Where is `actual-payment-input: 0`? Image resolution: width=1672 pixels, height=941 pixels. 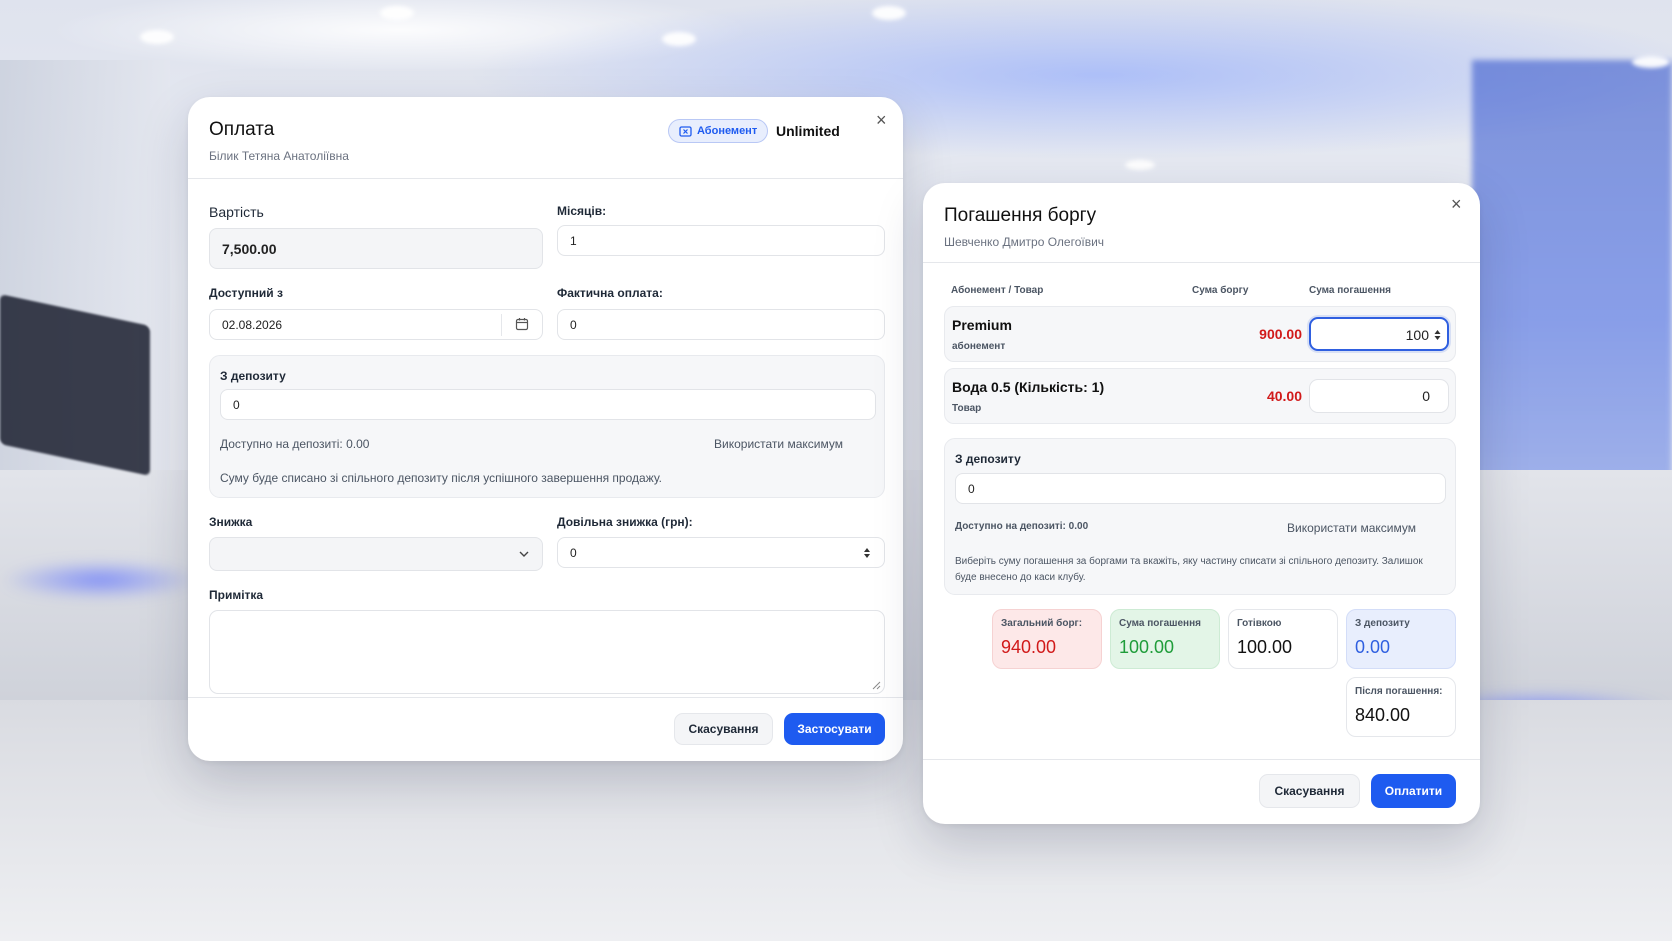
actual-payment-input: 0 is located at coordinates (721, 324).